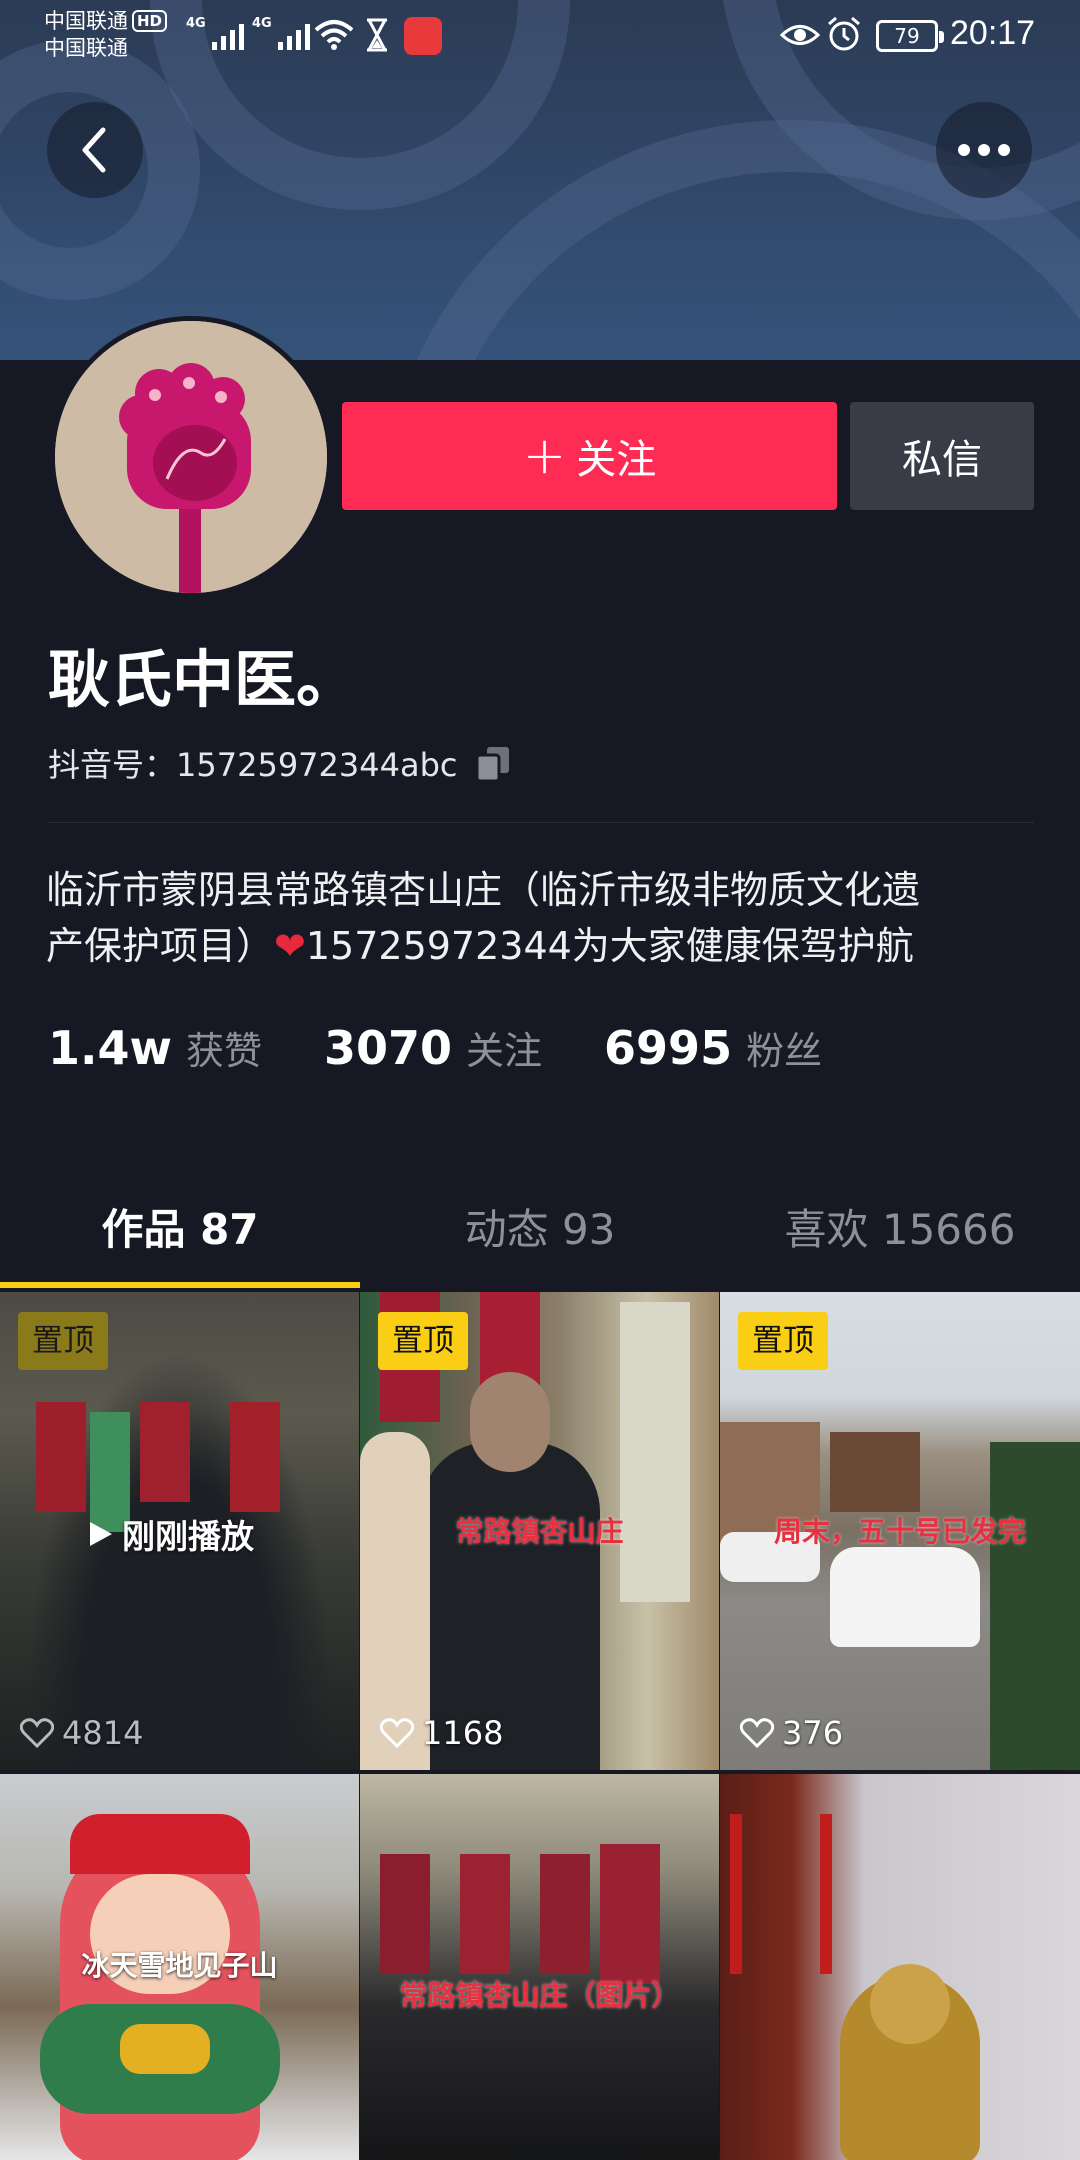  I want to click on avatar-logo-image, so click(191, 457).